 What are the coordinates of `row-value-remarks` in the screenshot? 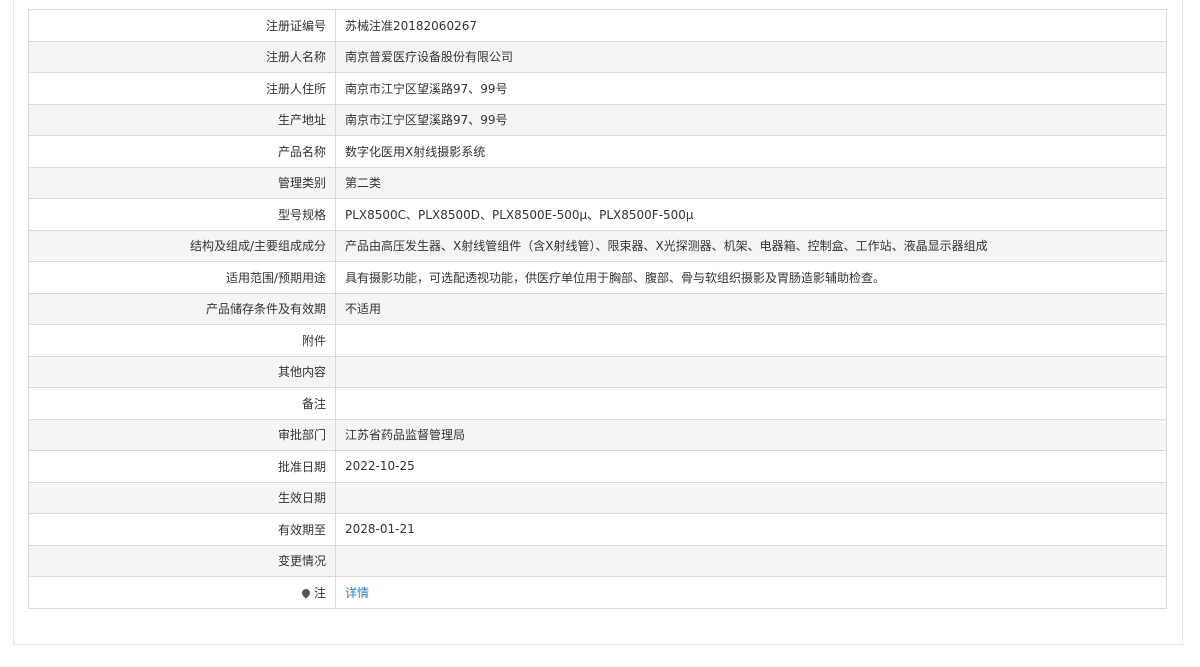 It's located at (751, 403).